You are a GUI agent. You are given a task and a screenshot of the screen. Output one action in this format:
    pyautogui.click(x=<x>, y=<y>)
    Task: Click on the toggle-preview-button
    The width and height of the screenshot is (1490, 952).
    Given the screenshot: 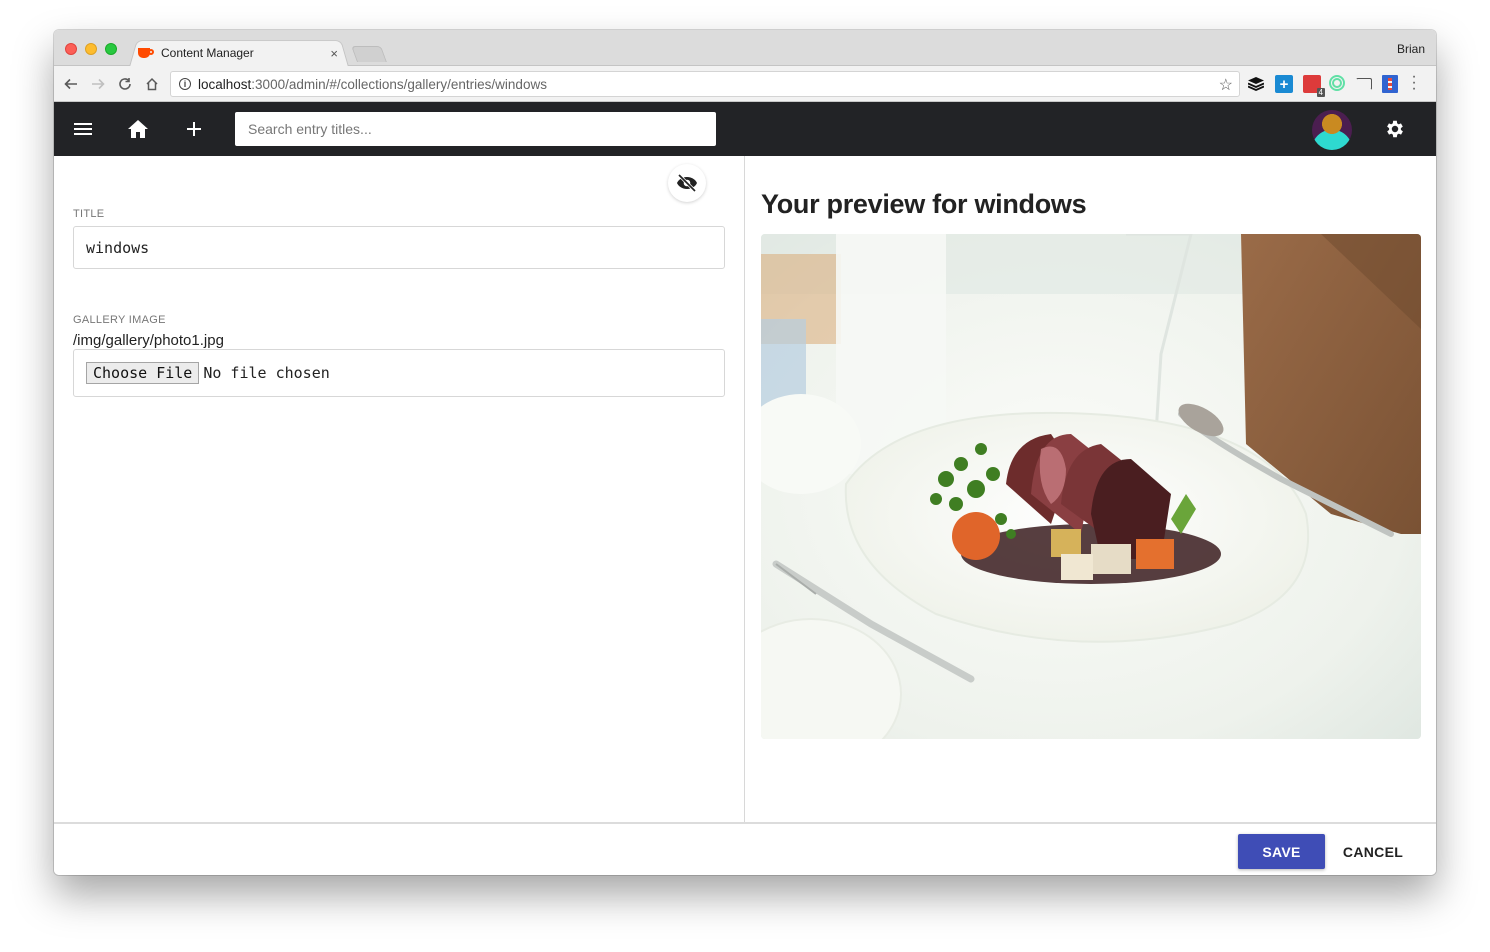 What is the action you would take?
    pyautogui.click(x=687, y=183)
    